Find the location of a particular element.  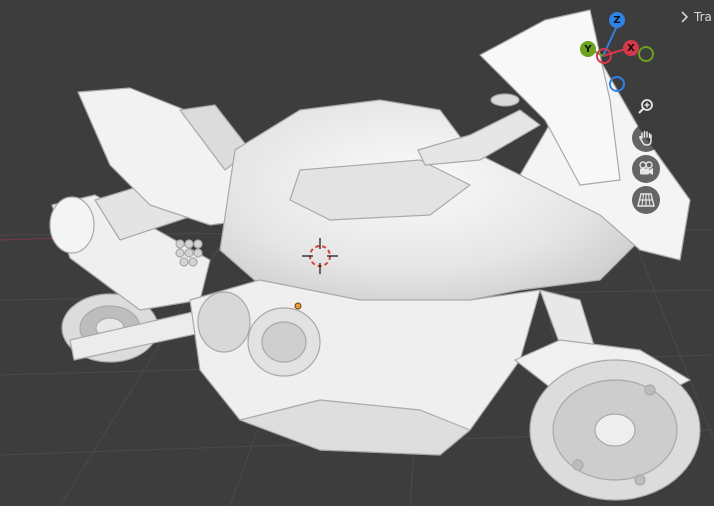

gizmo-z-label: Z is located at coordinates (617, 20).